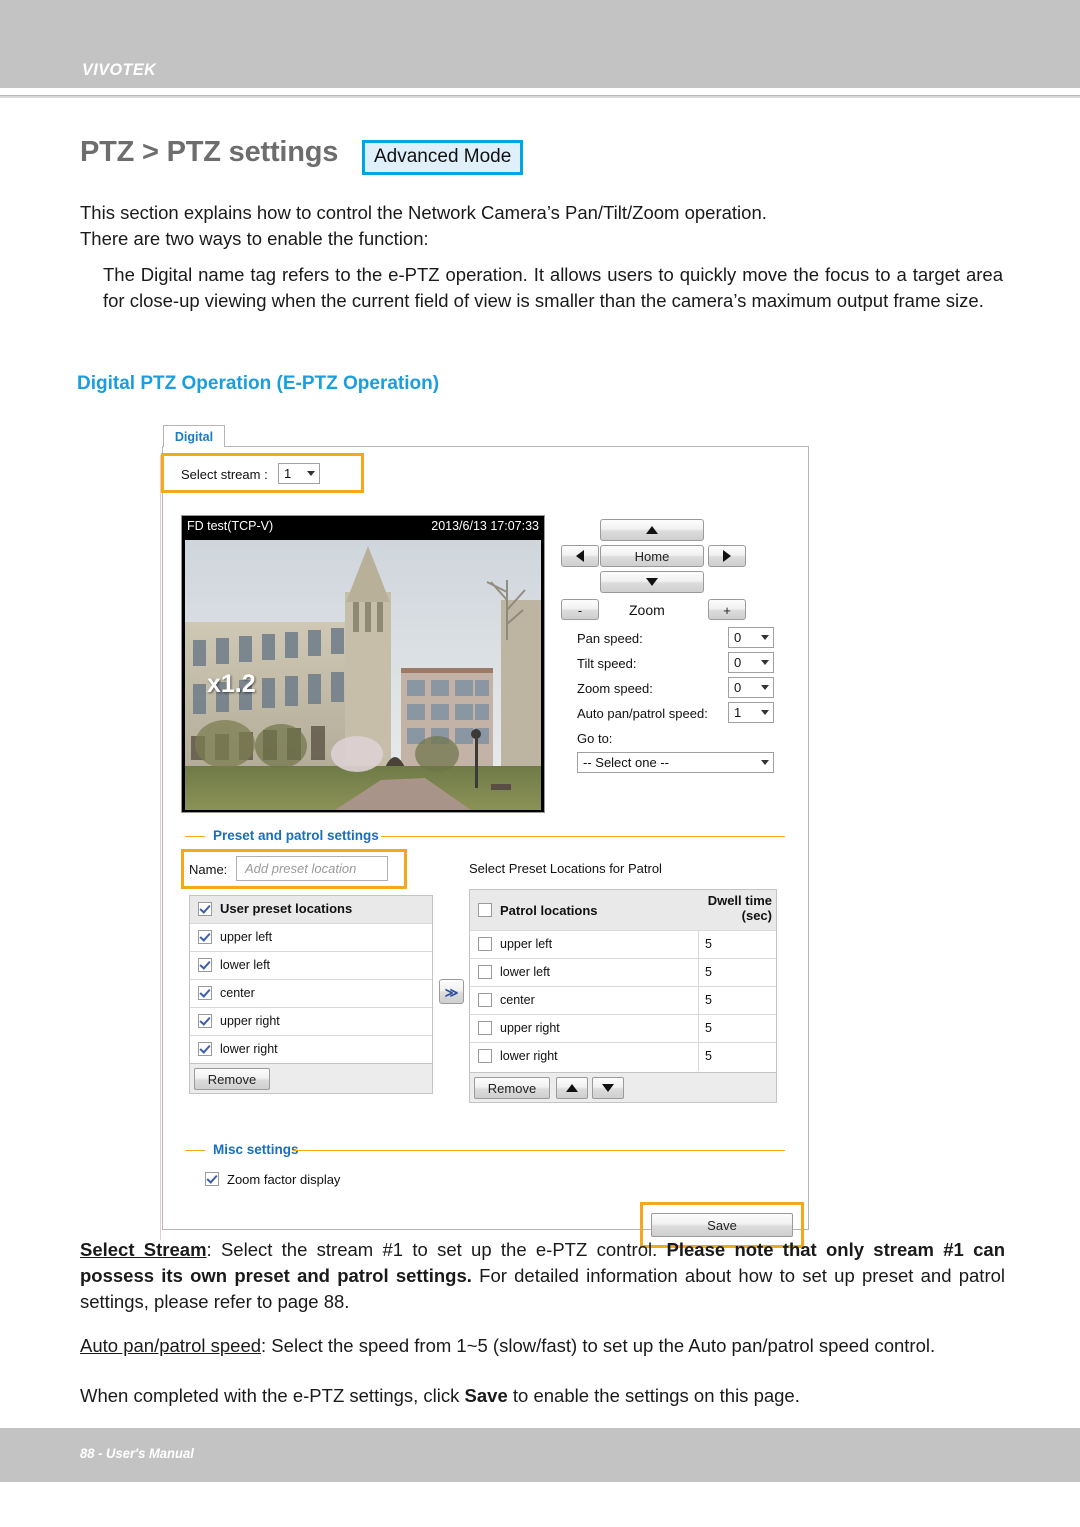  Describe the element at coordinates (232, 1079) in the screenshot. I see `remove-preset-button: Remove` at that location.